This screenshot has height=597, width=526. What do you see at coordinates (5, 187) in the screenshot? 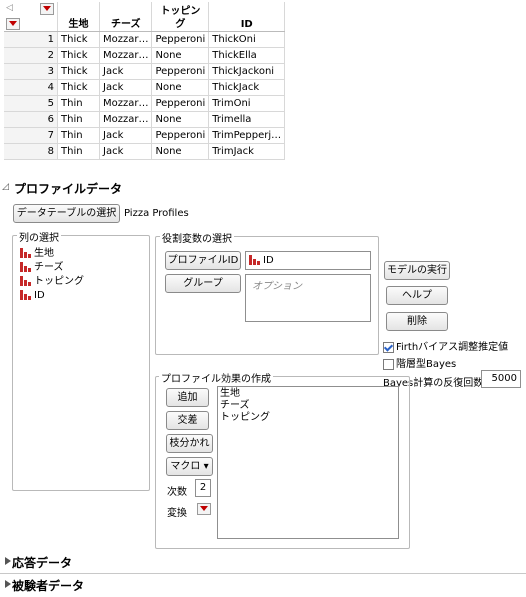
I see `disclosure-open-icon: ◿` at bounding box center [5, 187].